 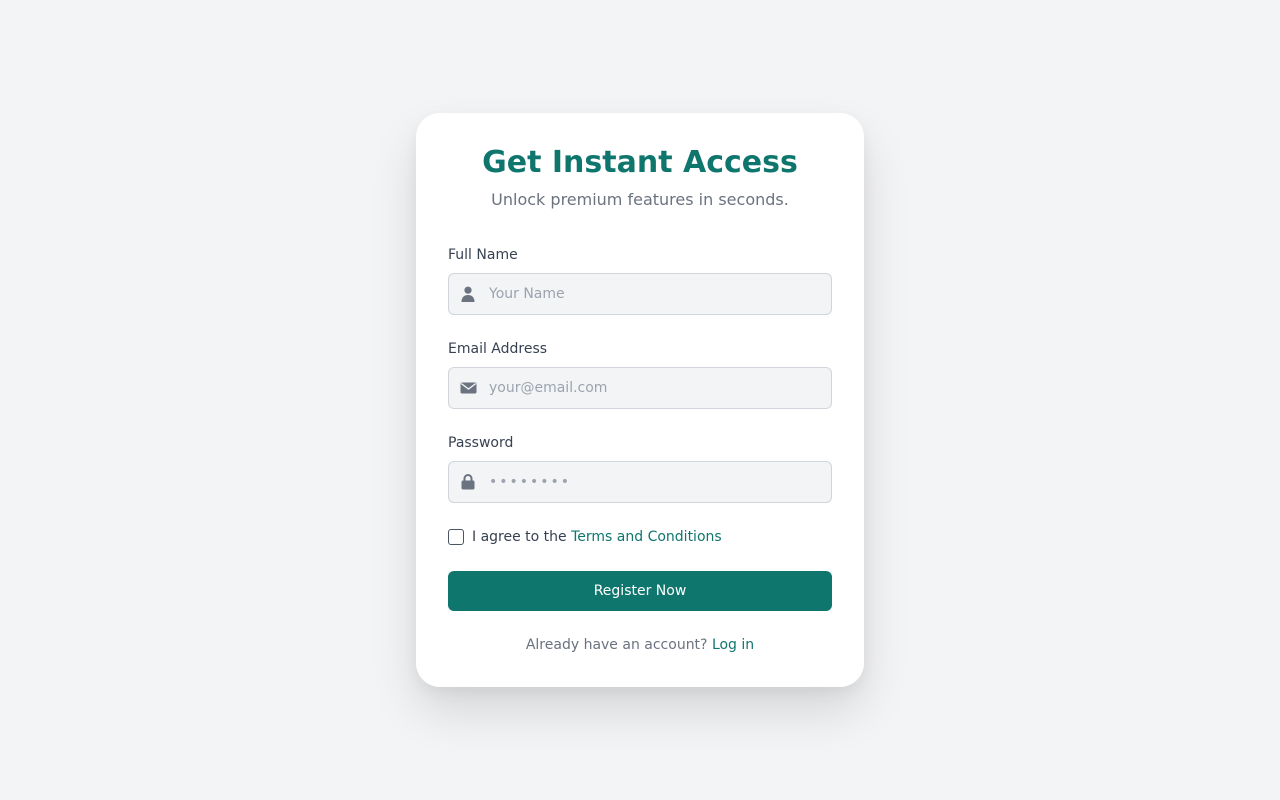 I want to click on full-name-label: Full Name, so click(x=483, y=255).